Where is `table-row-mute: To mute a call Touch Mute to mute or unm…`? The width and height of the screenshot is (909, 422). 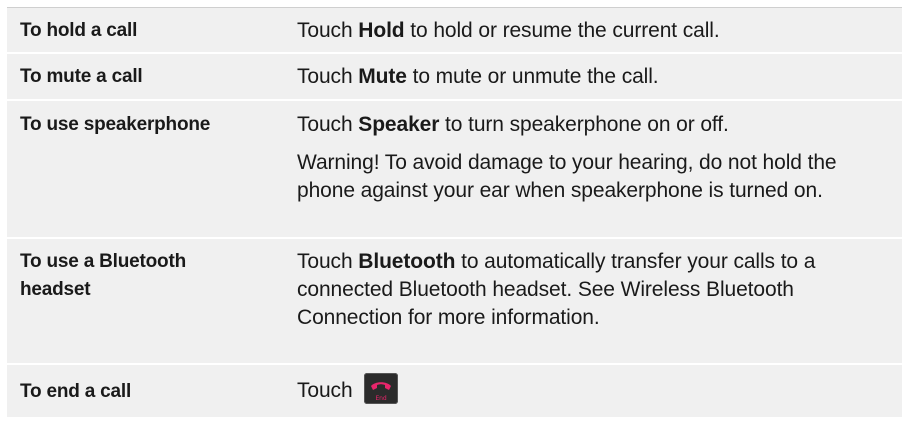
table-row-mute: To mute a call Touch Mute to mute or unm… is located at coordinates (454, 77).